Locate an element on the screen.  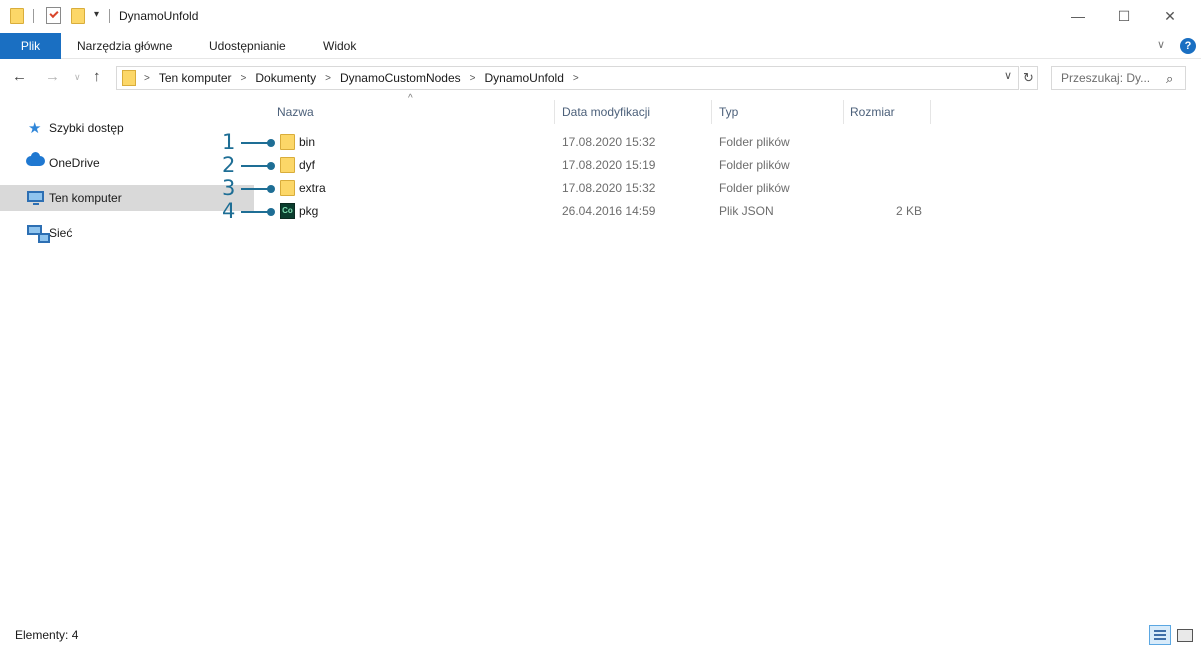
file-type: Plik JSON is located at coordinates (746, 211).